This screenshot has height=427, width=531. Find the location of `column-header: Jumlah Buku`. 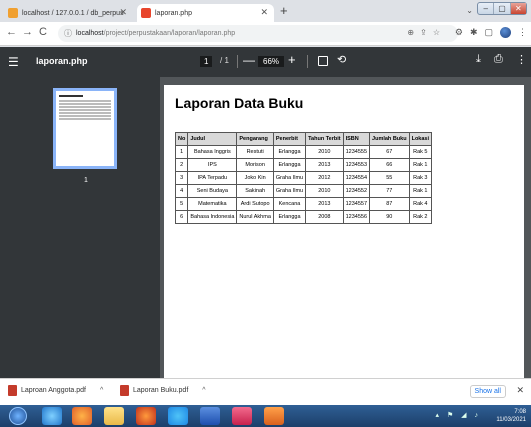

column-header: Jumlah Buku is located at coordinates (389, 139).